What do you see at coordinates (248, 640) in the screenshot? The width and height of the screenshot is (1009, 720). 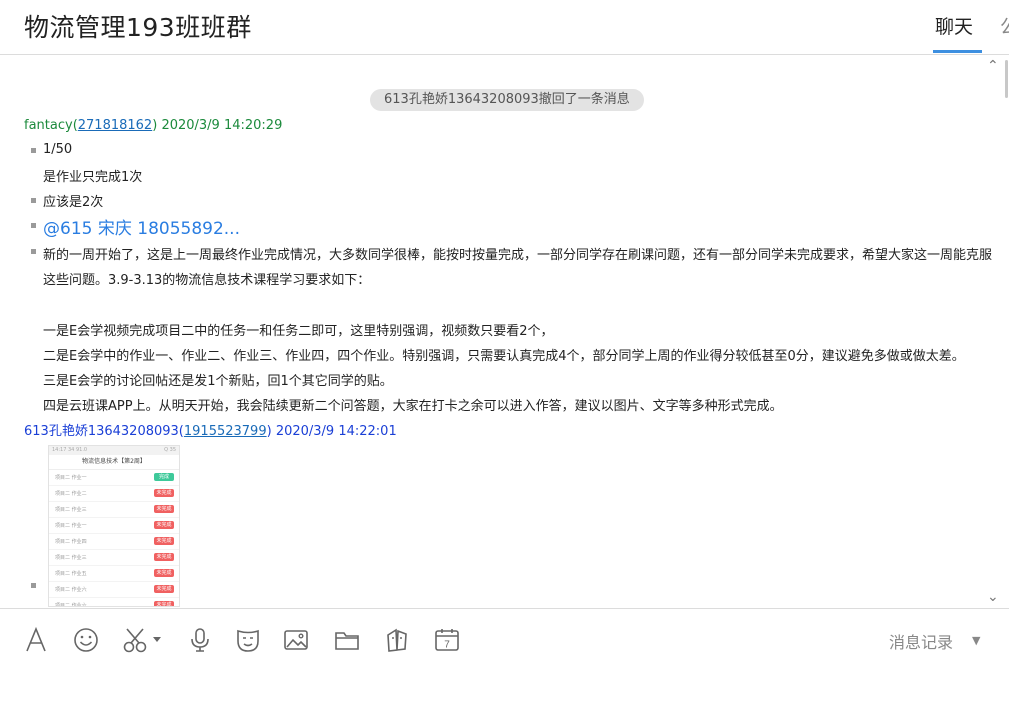 I see `sticker-icon` at bounding box center [248, 640].